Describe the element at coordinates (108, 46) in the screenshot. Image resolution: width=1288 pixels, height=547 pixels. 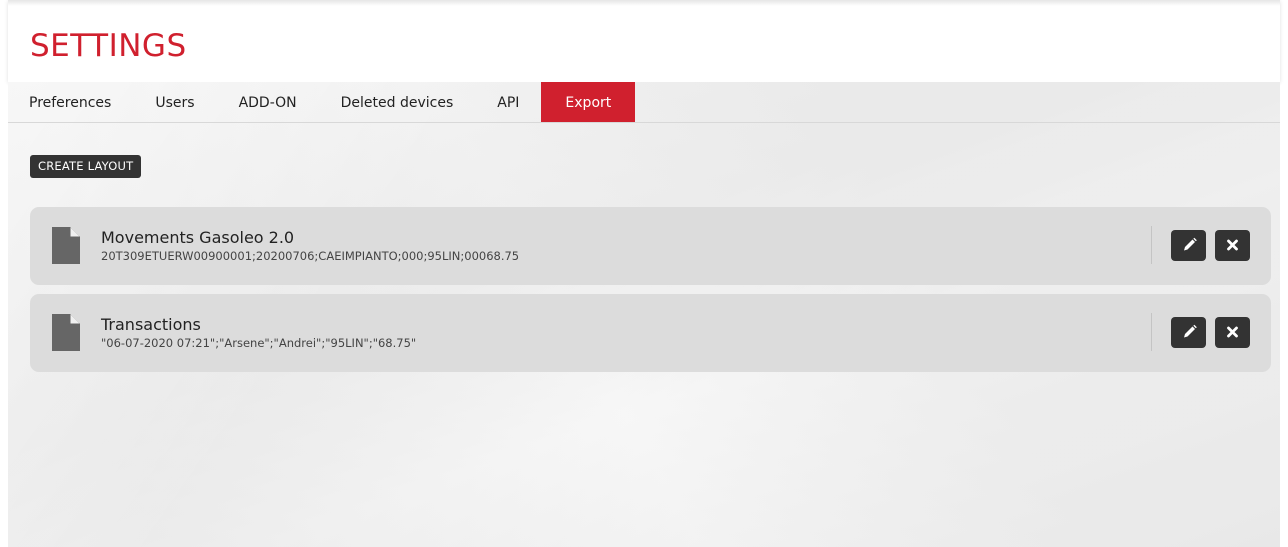
I see `page-title: SETTINGS` at that location.